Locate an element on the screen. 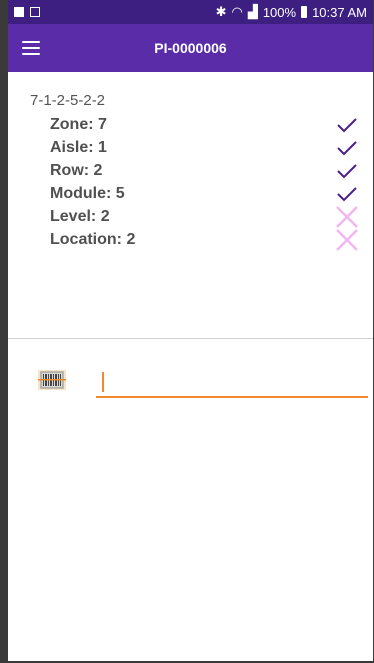 The height and width of the screenshot is (663, 374). scan-input is located at coordinates (232, 382).